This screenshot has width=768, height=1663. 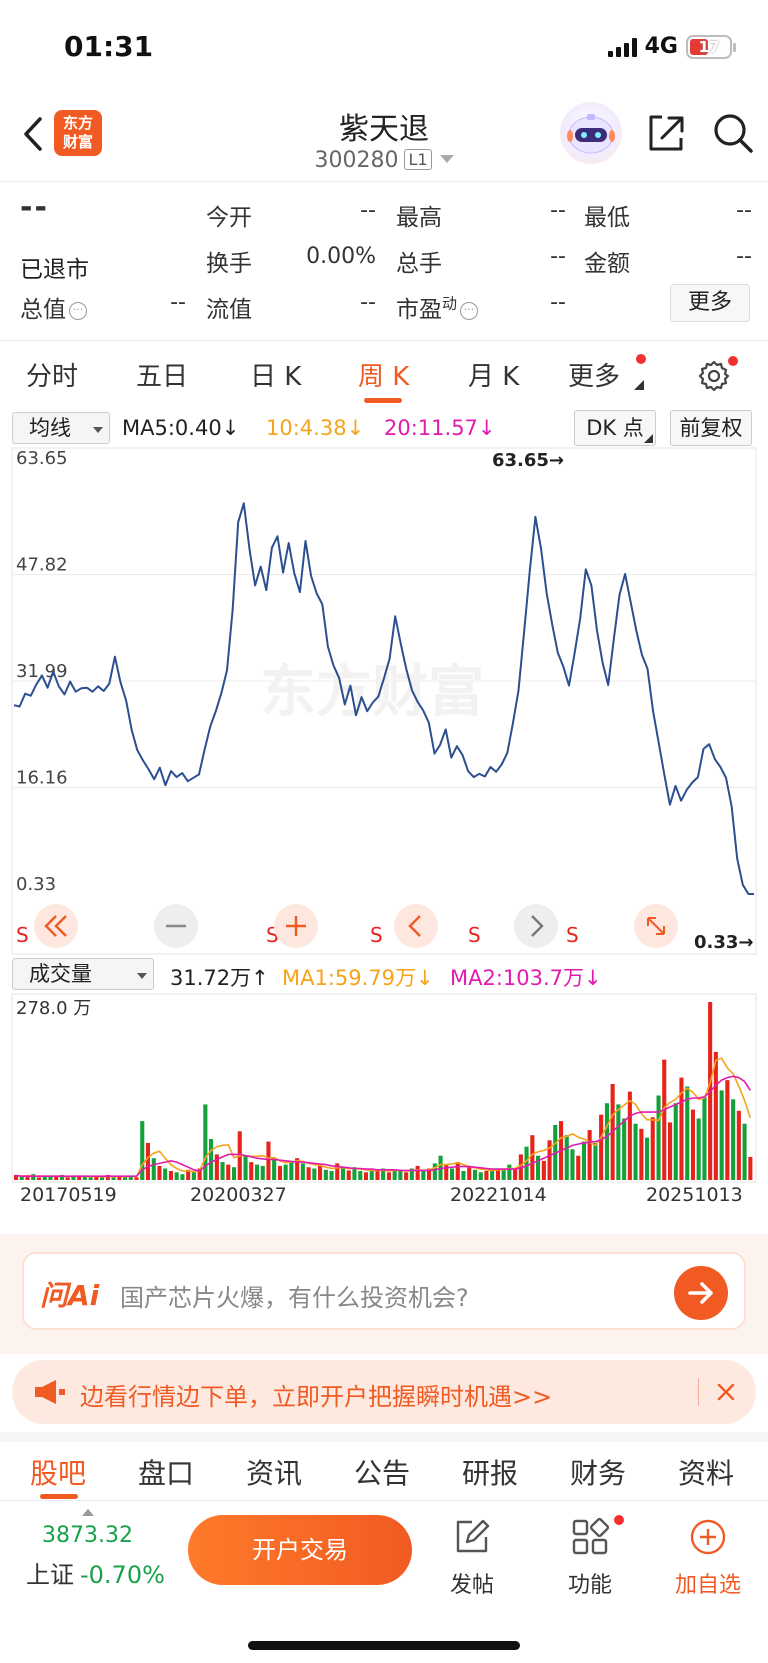 I want to click on volume-chart: 278.0 万, so click(x=384, y=1088).